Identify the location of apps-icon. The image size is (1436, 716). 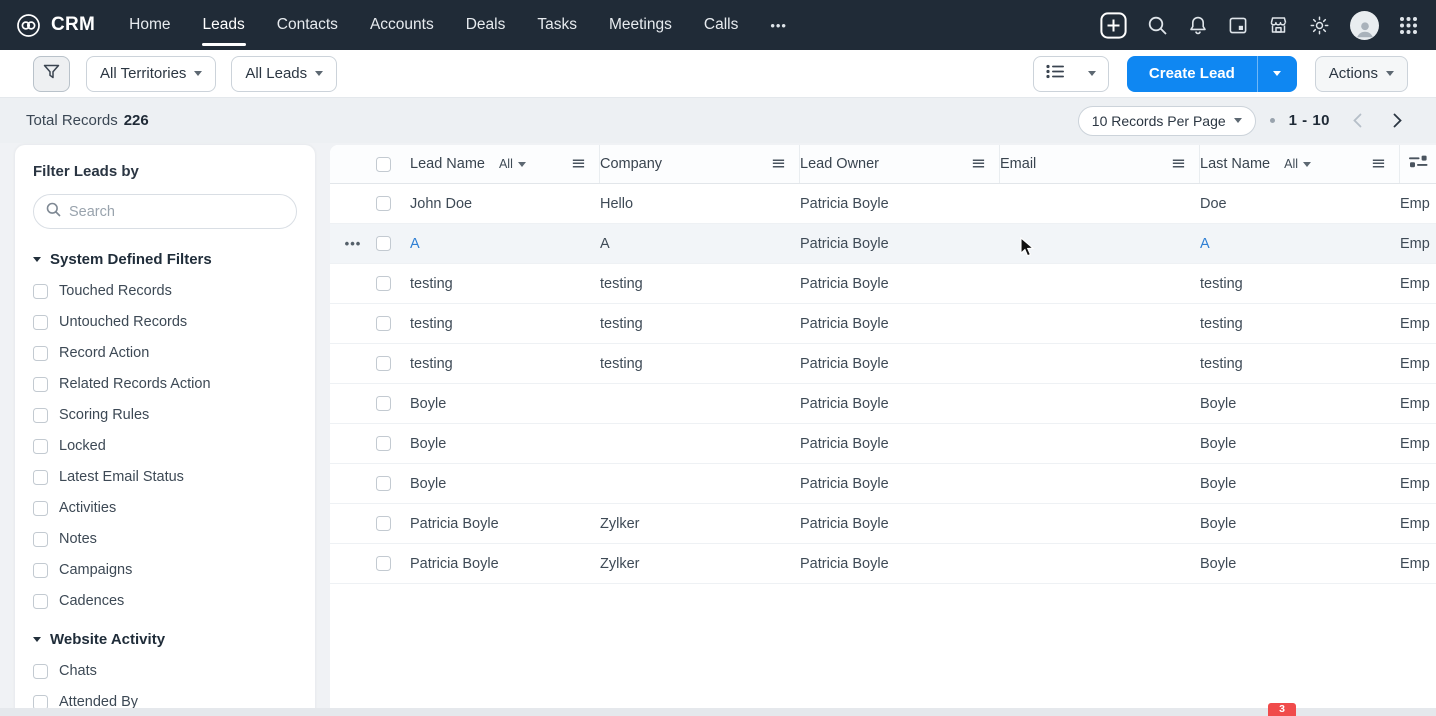
(1408, 25).